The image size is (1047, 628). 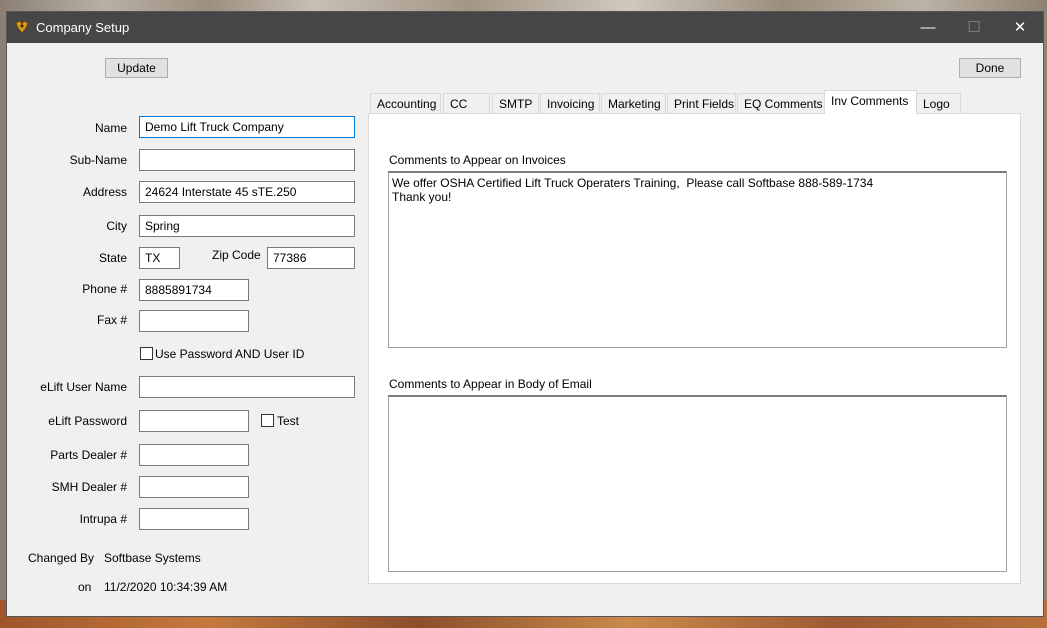 What do you see at coordinates (781, 103) in the screenshot?
I see `tab-eq-comments: EQ Comments` at bounding box center [781, 103].